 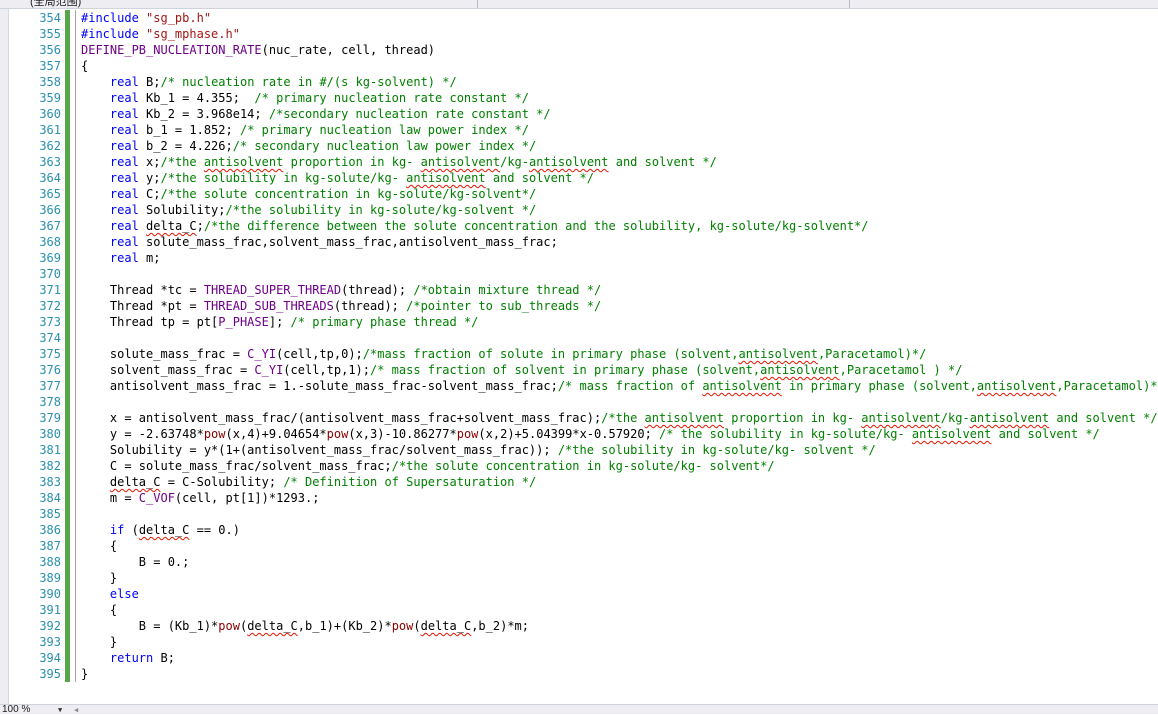 I want to click on code-token: (, so click(x=131, y=530).